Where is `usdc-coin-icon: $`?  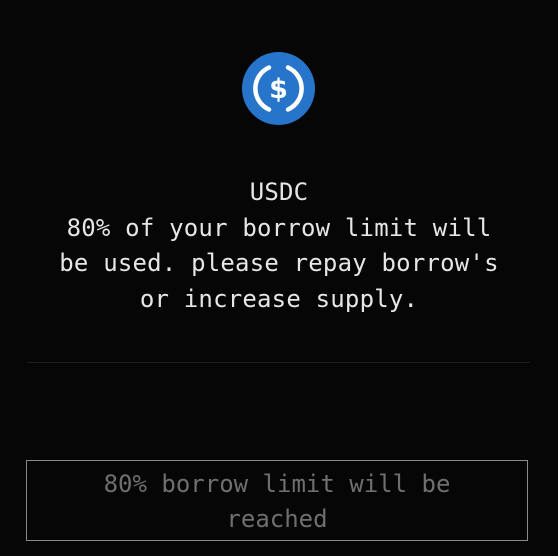
usdc-coin-icon: $ is located at coordinates (278, 88).